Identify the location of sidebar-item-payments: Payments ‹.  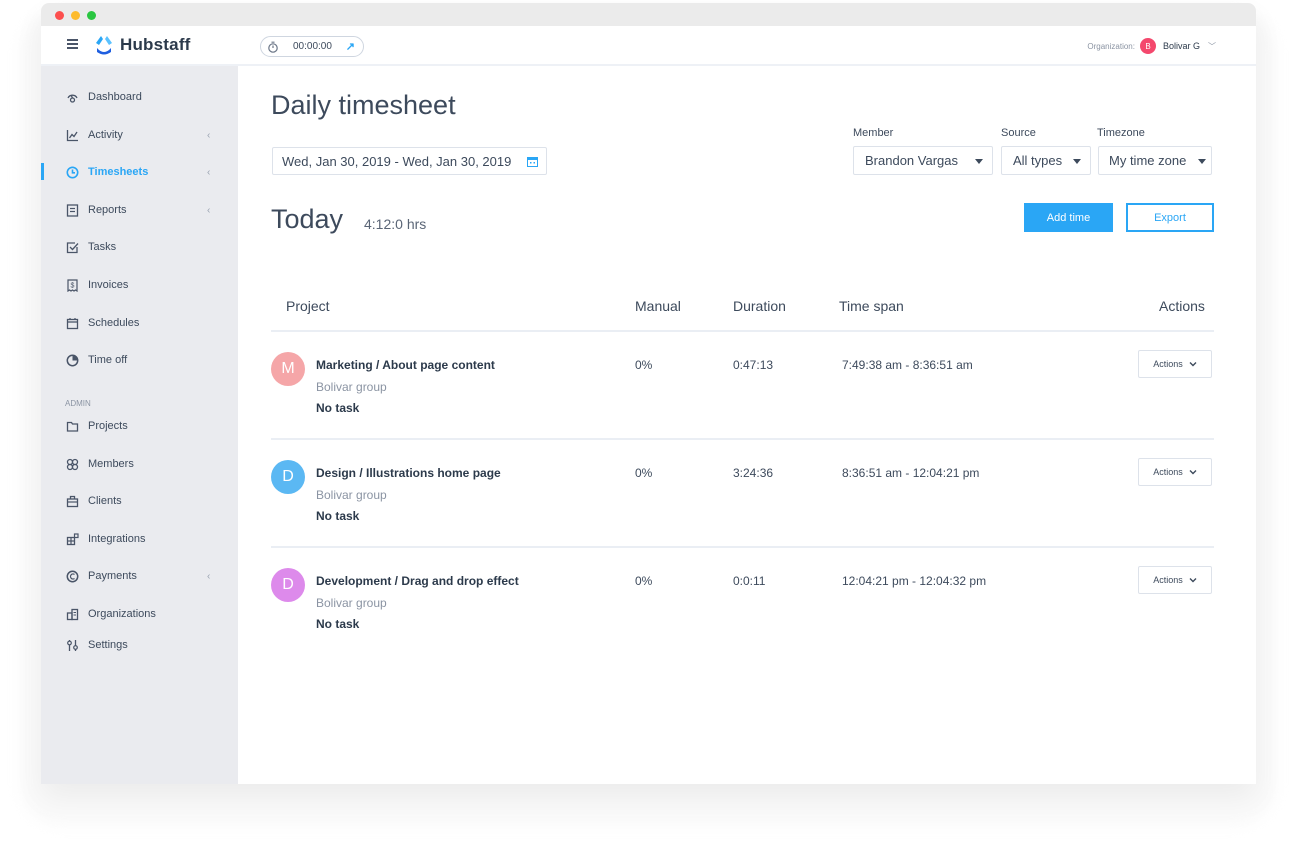
(139, 576).